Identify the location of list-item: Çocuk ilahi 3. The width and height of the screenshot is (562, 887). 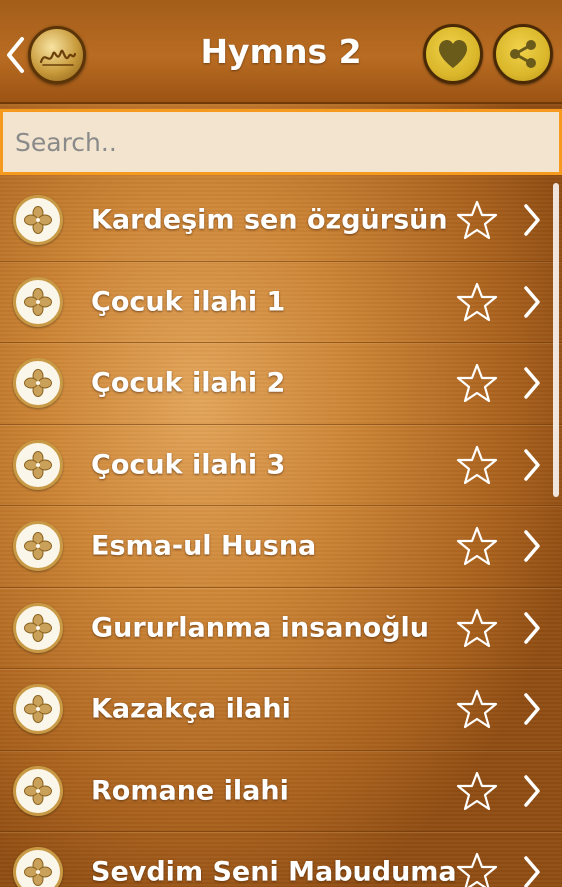
(281, 465).